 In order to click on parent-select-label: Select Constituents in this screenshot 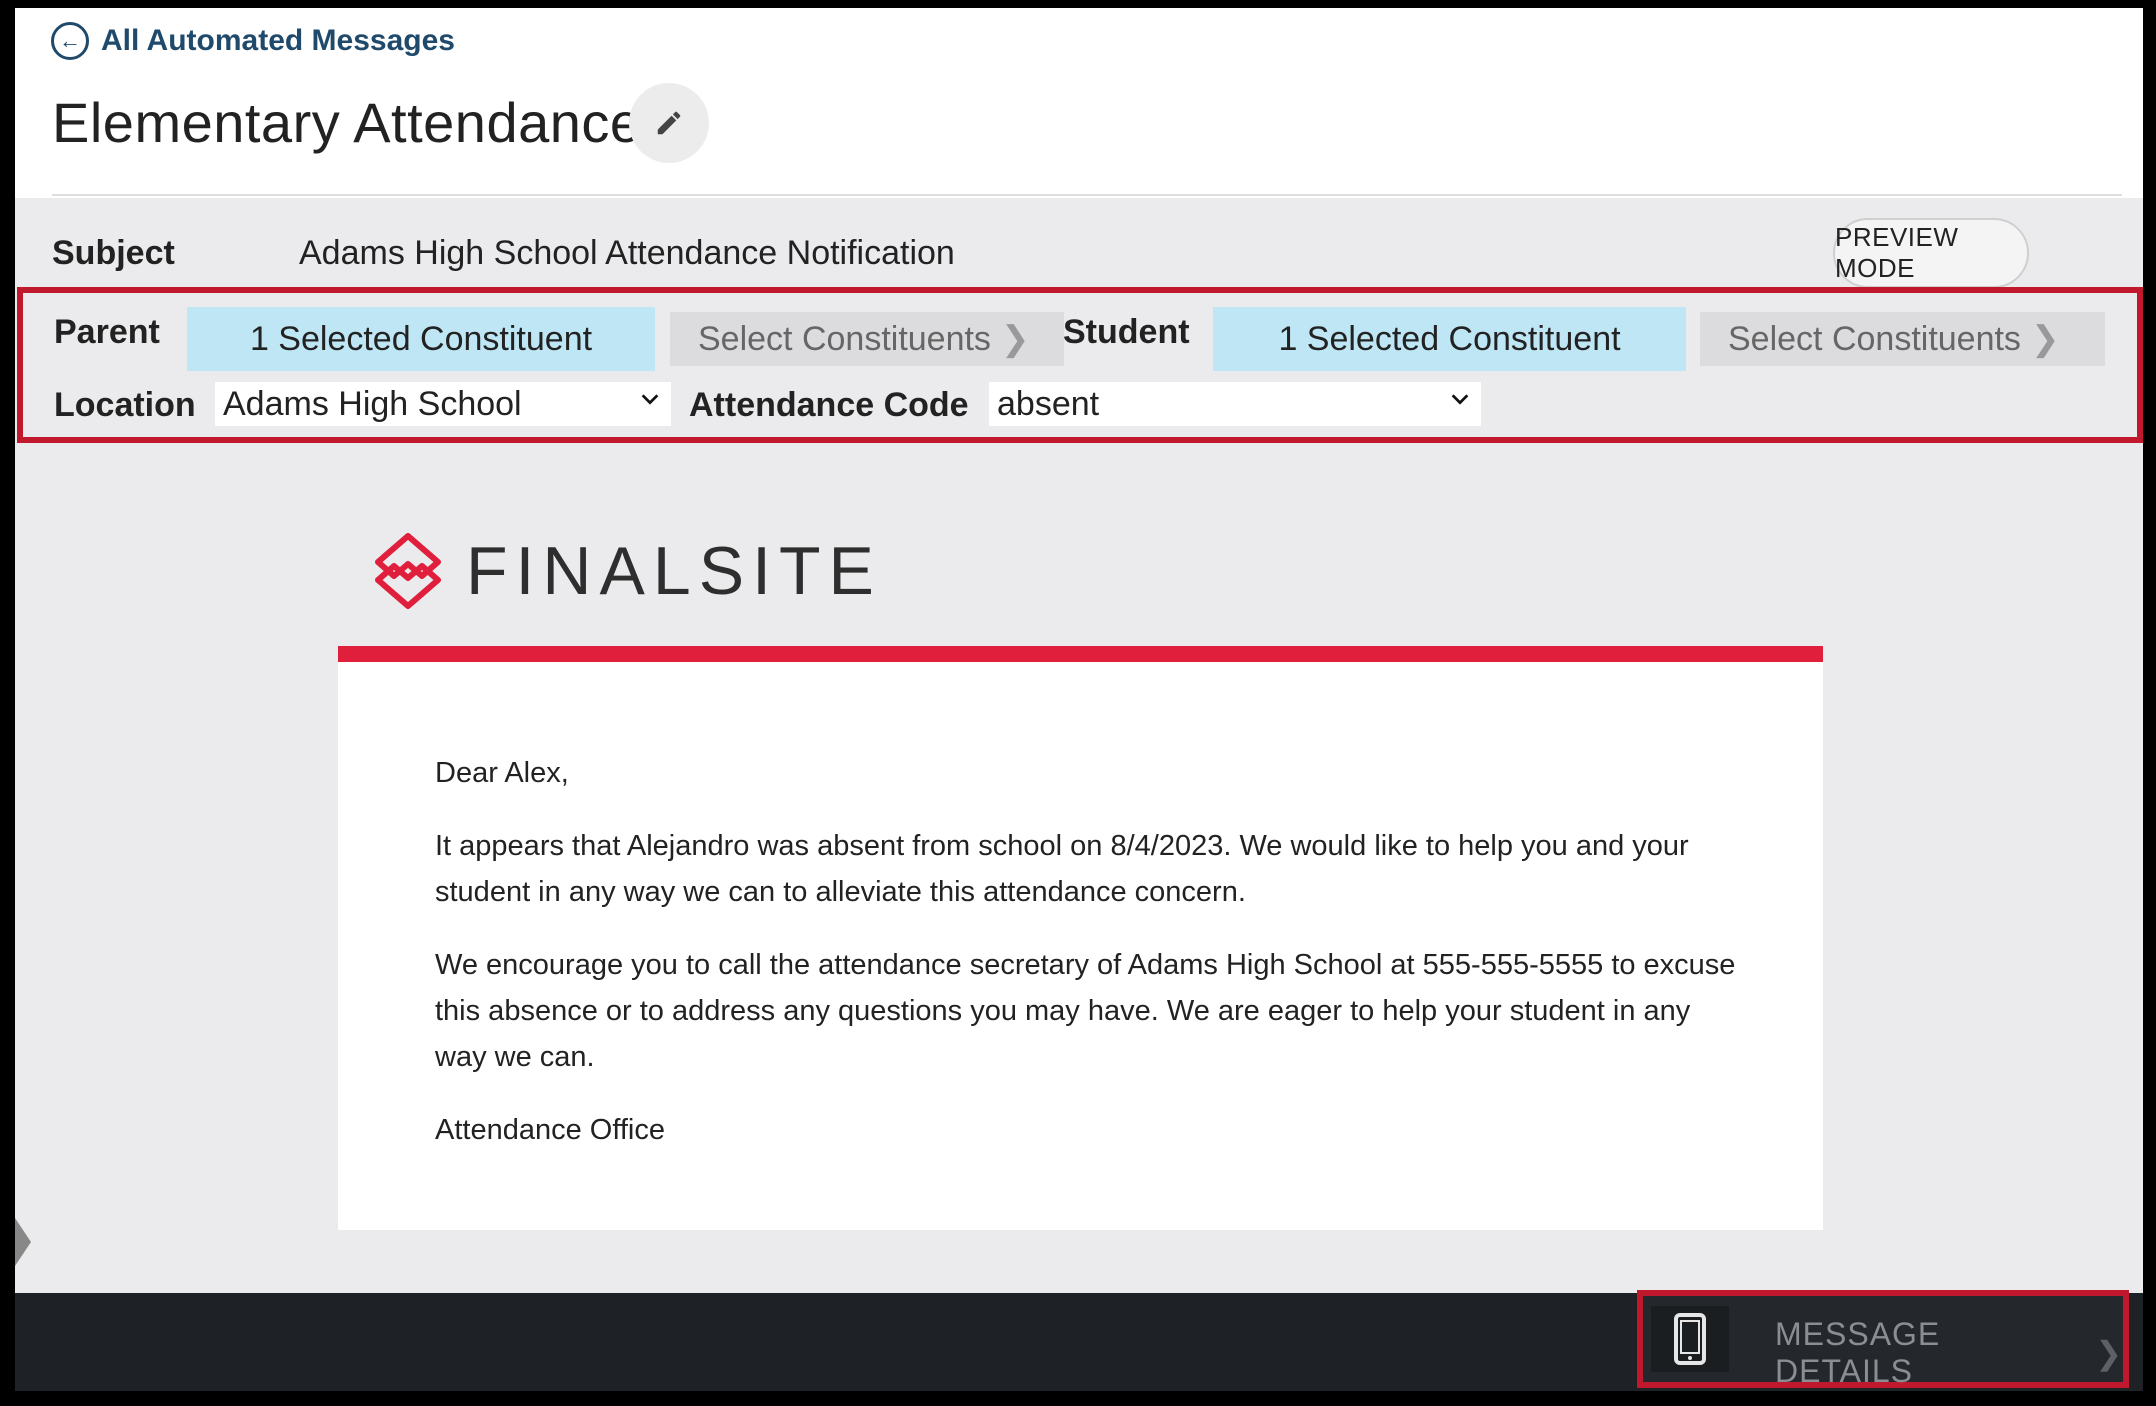, I will do `click(844, 338)`.